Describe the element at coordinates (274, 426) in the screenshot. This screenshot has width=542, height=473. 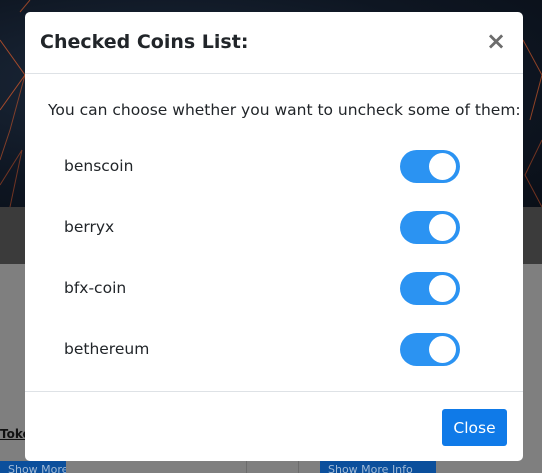
I see `modal-footer: Close` at that location.